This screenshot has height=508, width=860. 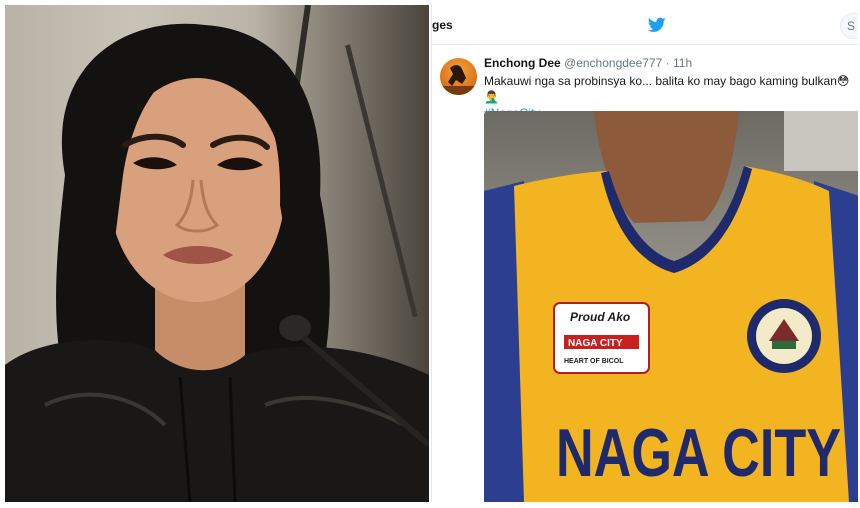 What do you see at coordinates (613, 63) in the screenshot?
I see `author-handle: @enchongdee777` at bounding box center [613, 63].